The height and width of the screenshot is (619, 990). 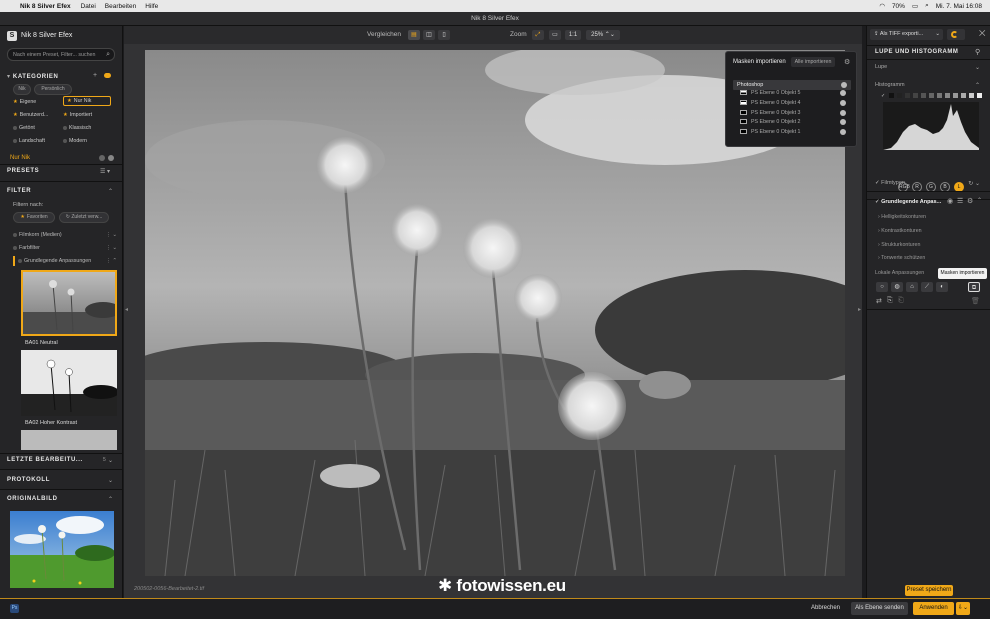 What do you see at coordinates (950, 201) in the screenshot?
I see `visibility-eye-icon: ◉` at bounding box center [950, 201].